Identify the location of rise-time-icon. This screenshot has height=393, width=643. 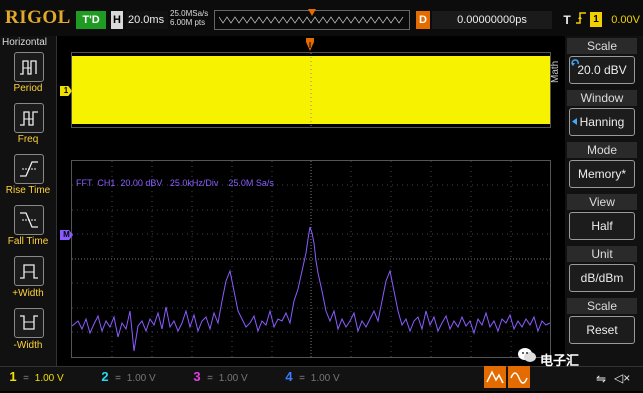
(29, 169).